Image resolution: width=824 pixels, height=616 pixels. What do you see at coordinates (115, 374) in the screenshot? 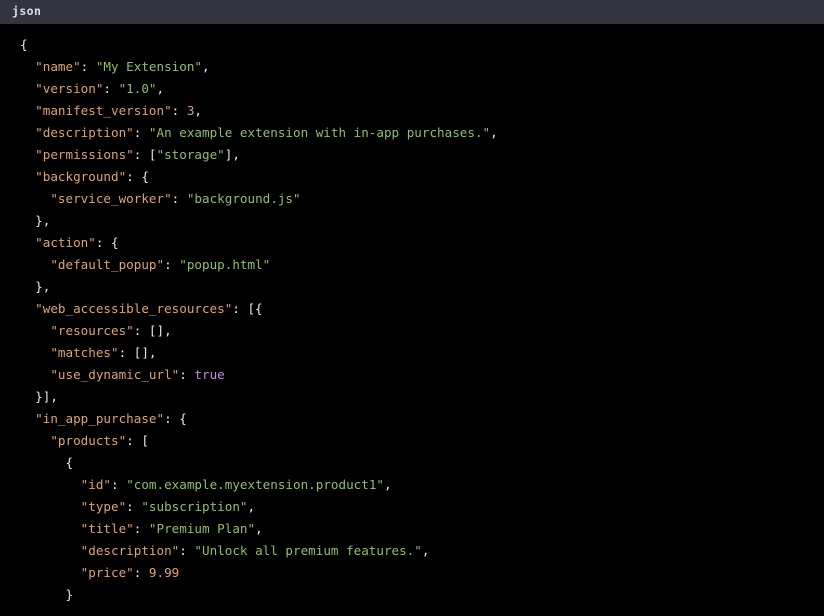
I see `code-token-key: "use_dynamic_url"` at bounding box center [115, 374].